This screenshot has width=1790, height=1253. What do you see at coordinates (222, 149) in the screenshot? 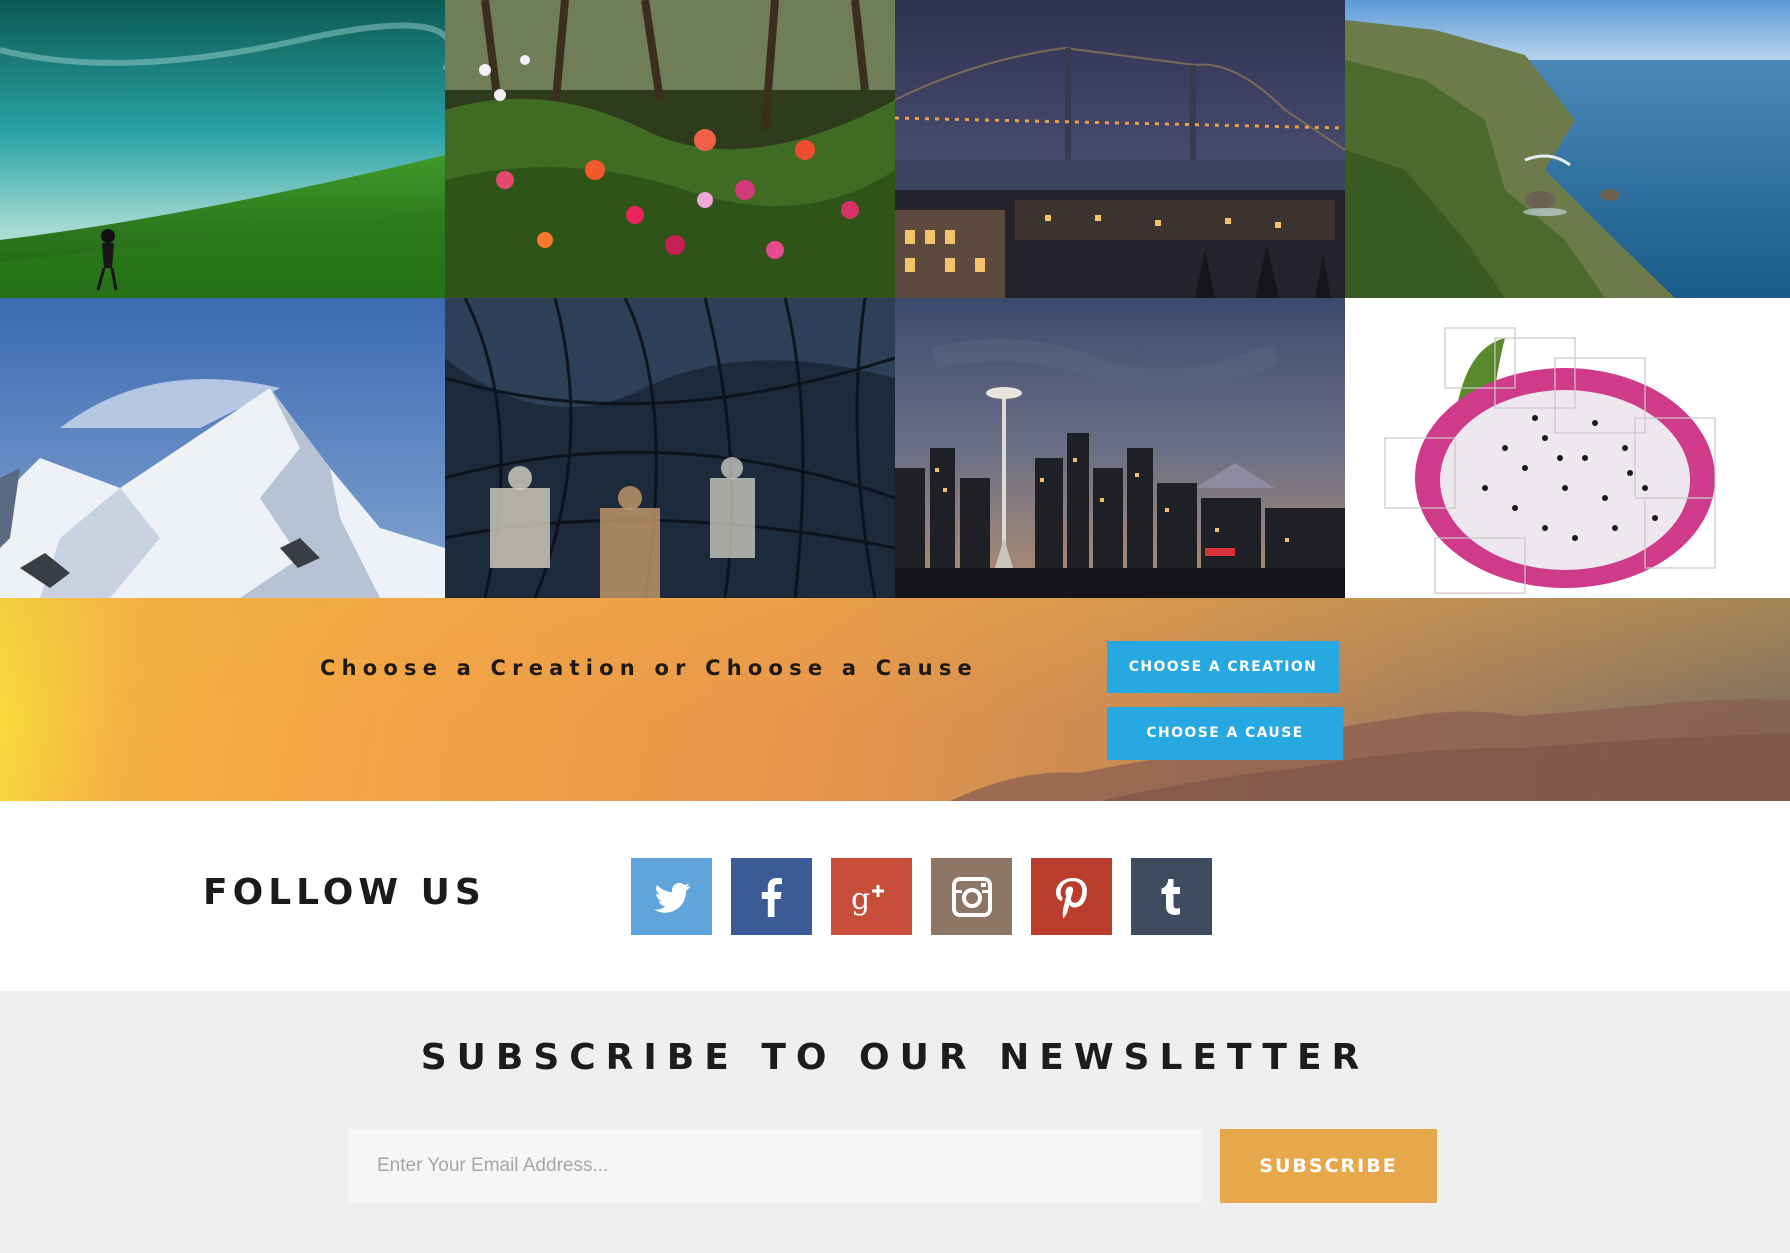
I see `gallery-photo-green-hillside` at bounding box center [222, 149].